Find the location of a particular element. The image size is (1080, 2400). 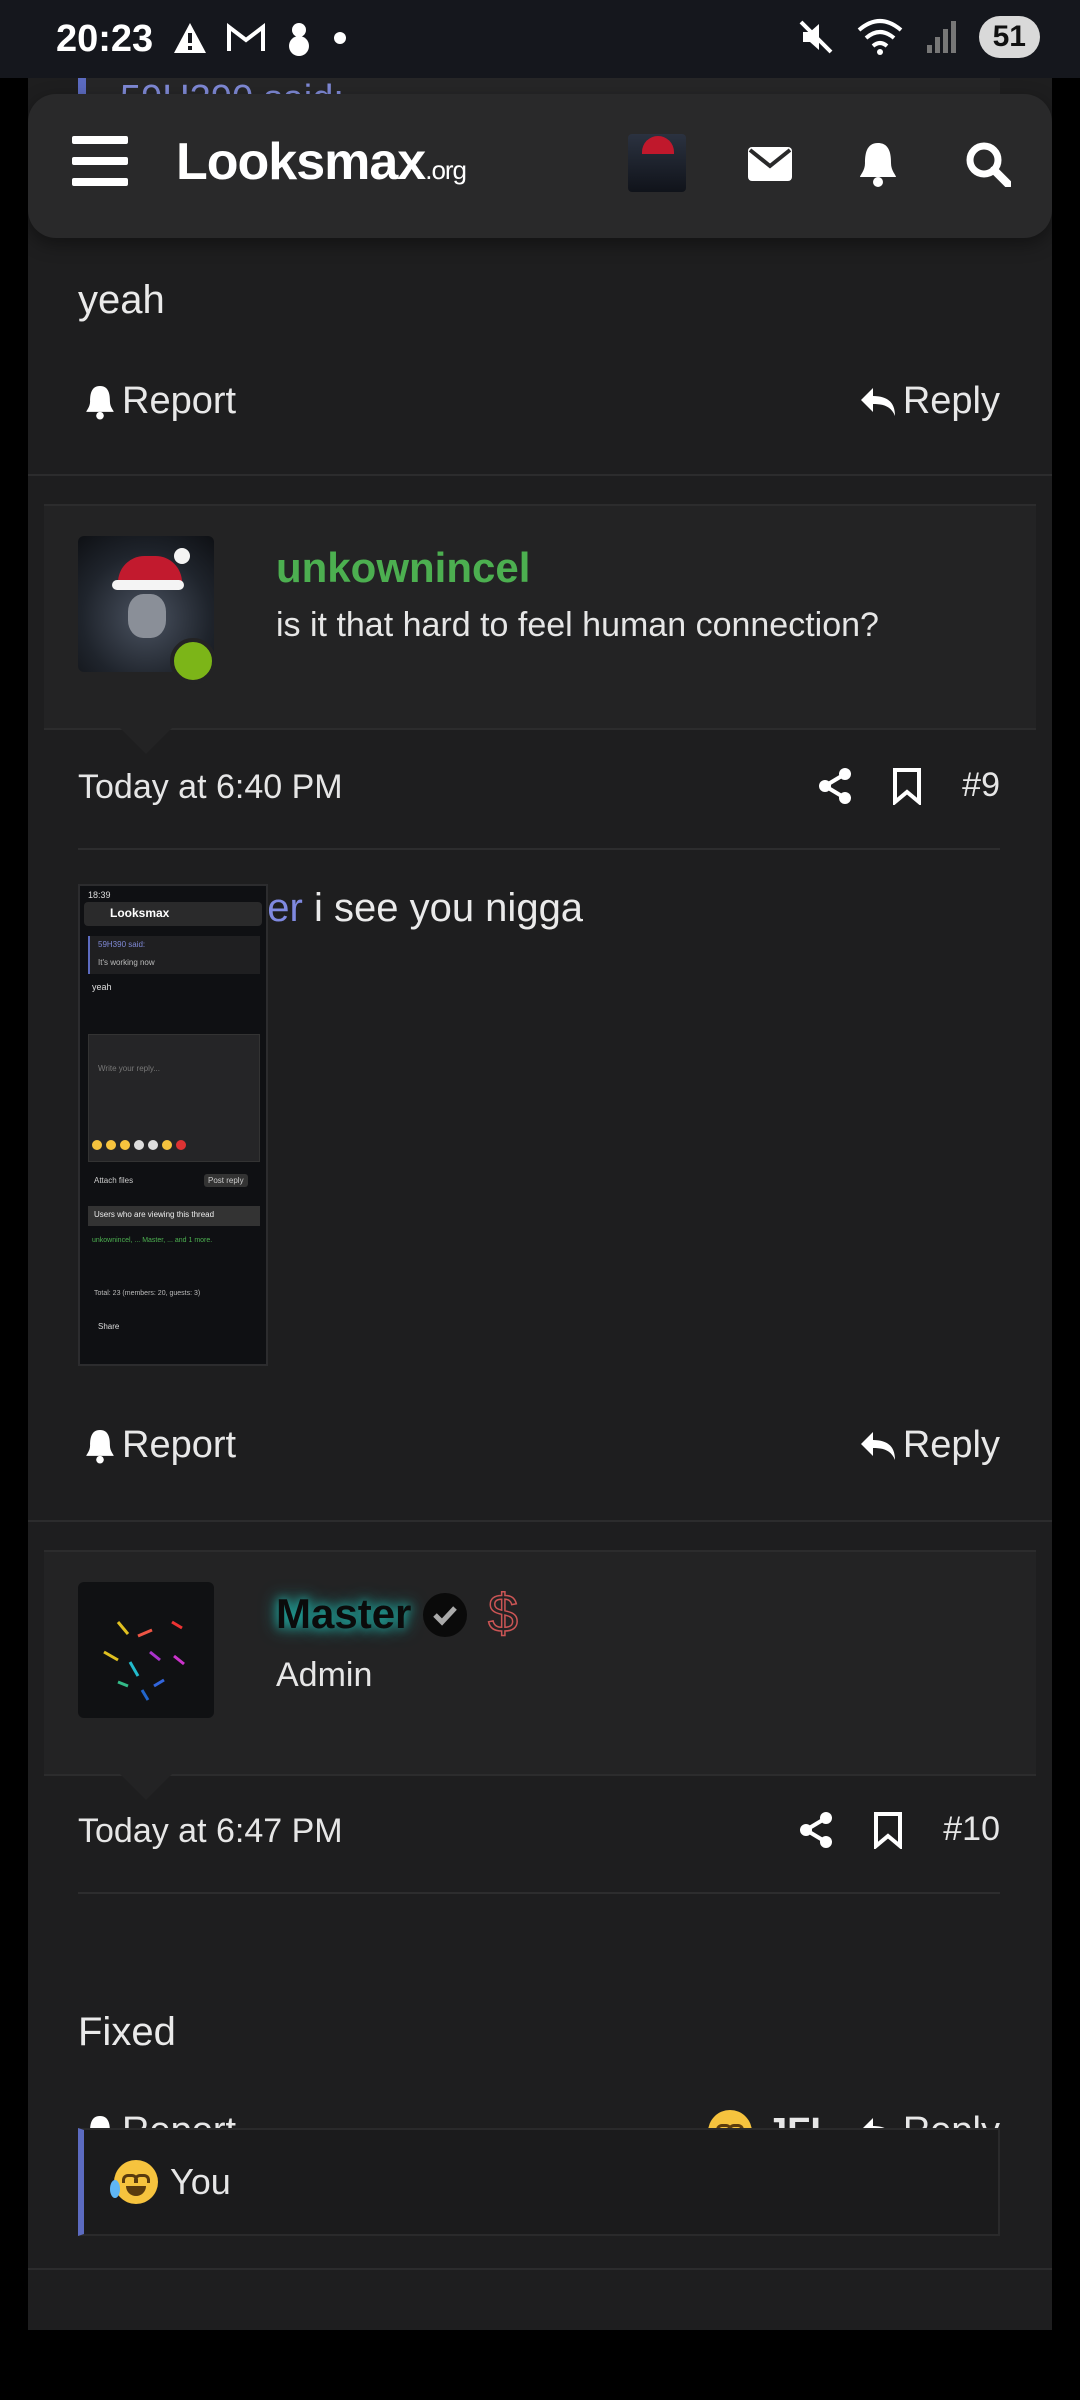

online-status-indicator is located at coordinates (193, 661).